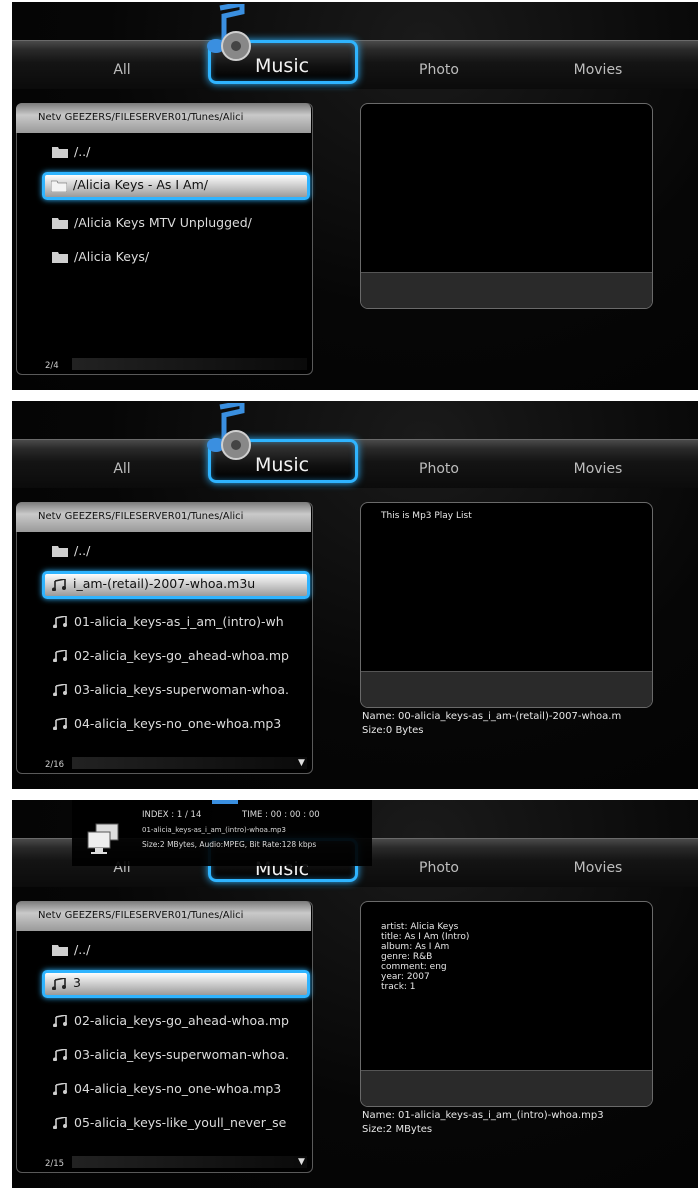 Image resolution: width=698 pixels, height=1193 pixels. What do you see at coordinates (214, 830) in the screenshot?
I see `osd-file: 01-alicia_keys-as_i_am_(intro)-whoa.mp3` at bounding box center [214, 830].